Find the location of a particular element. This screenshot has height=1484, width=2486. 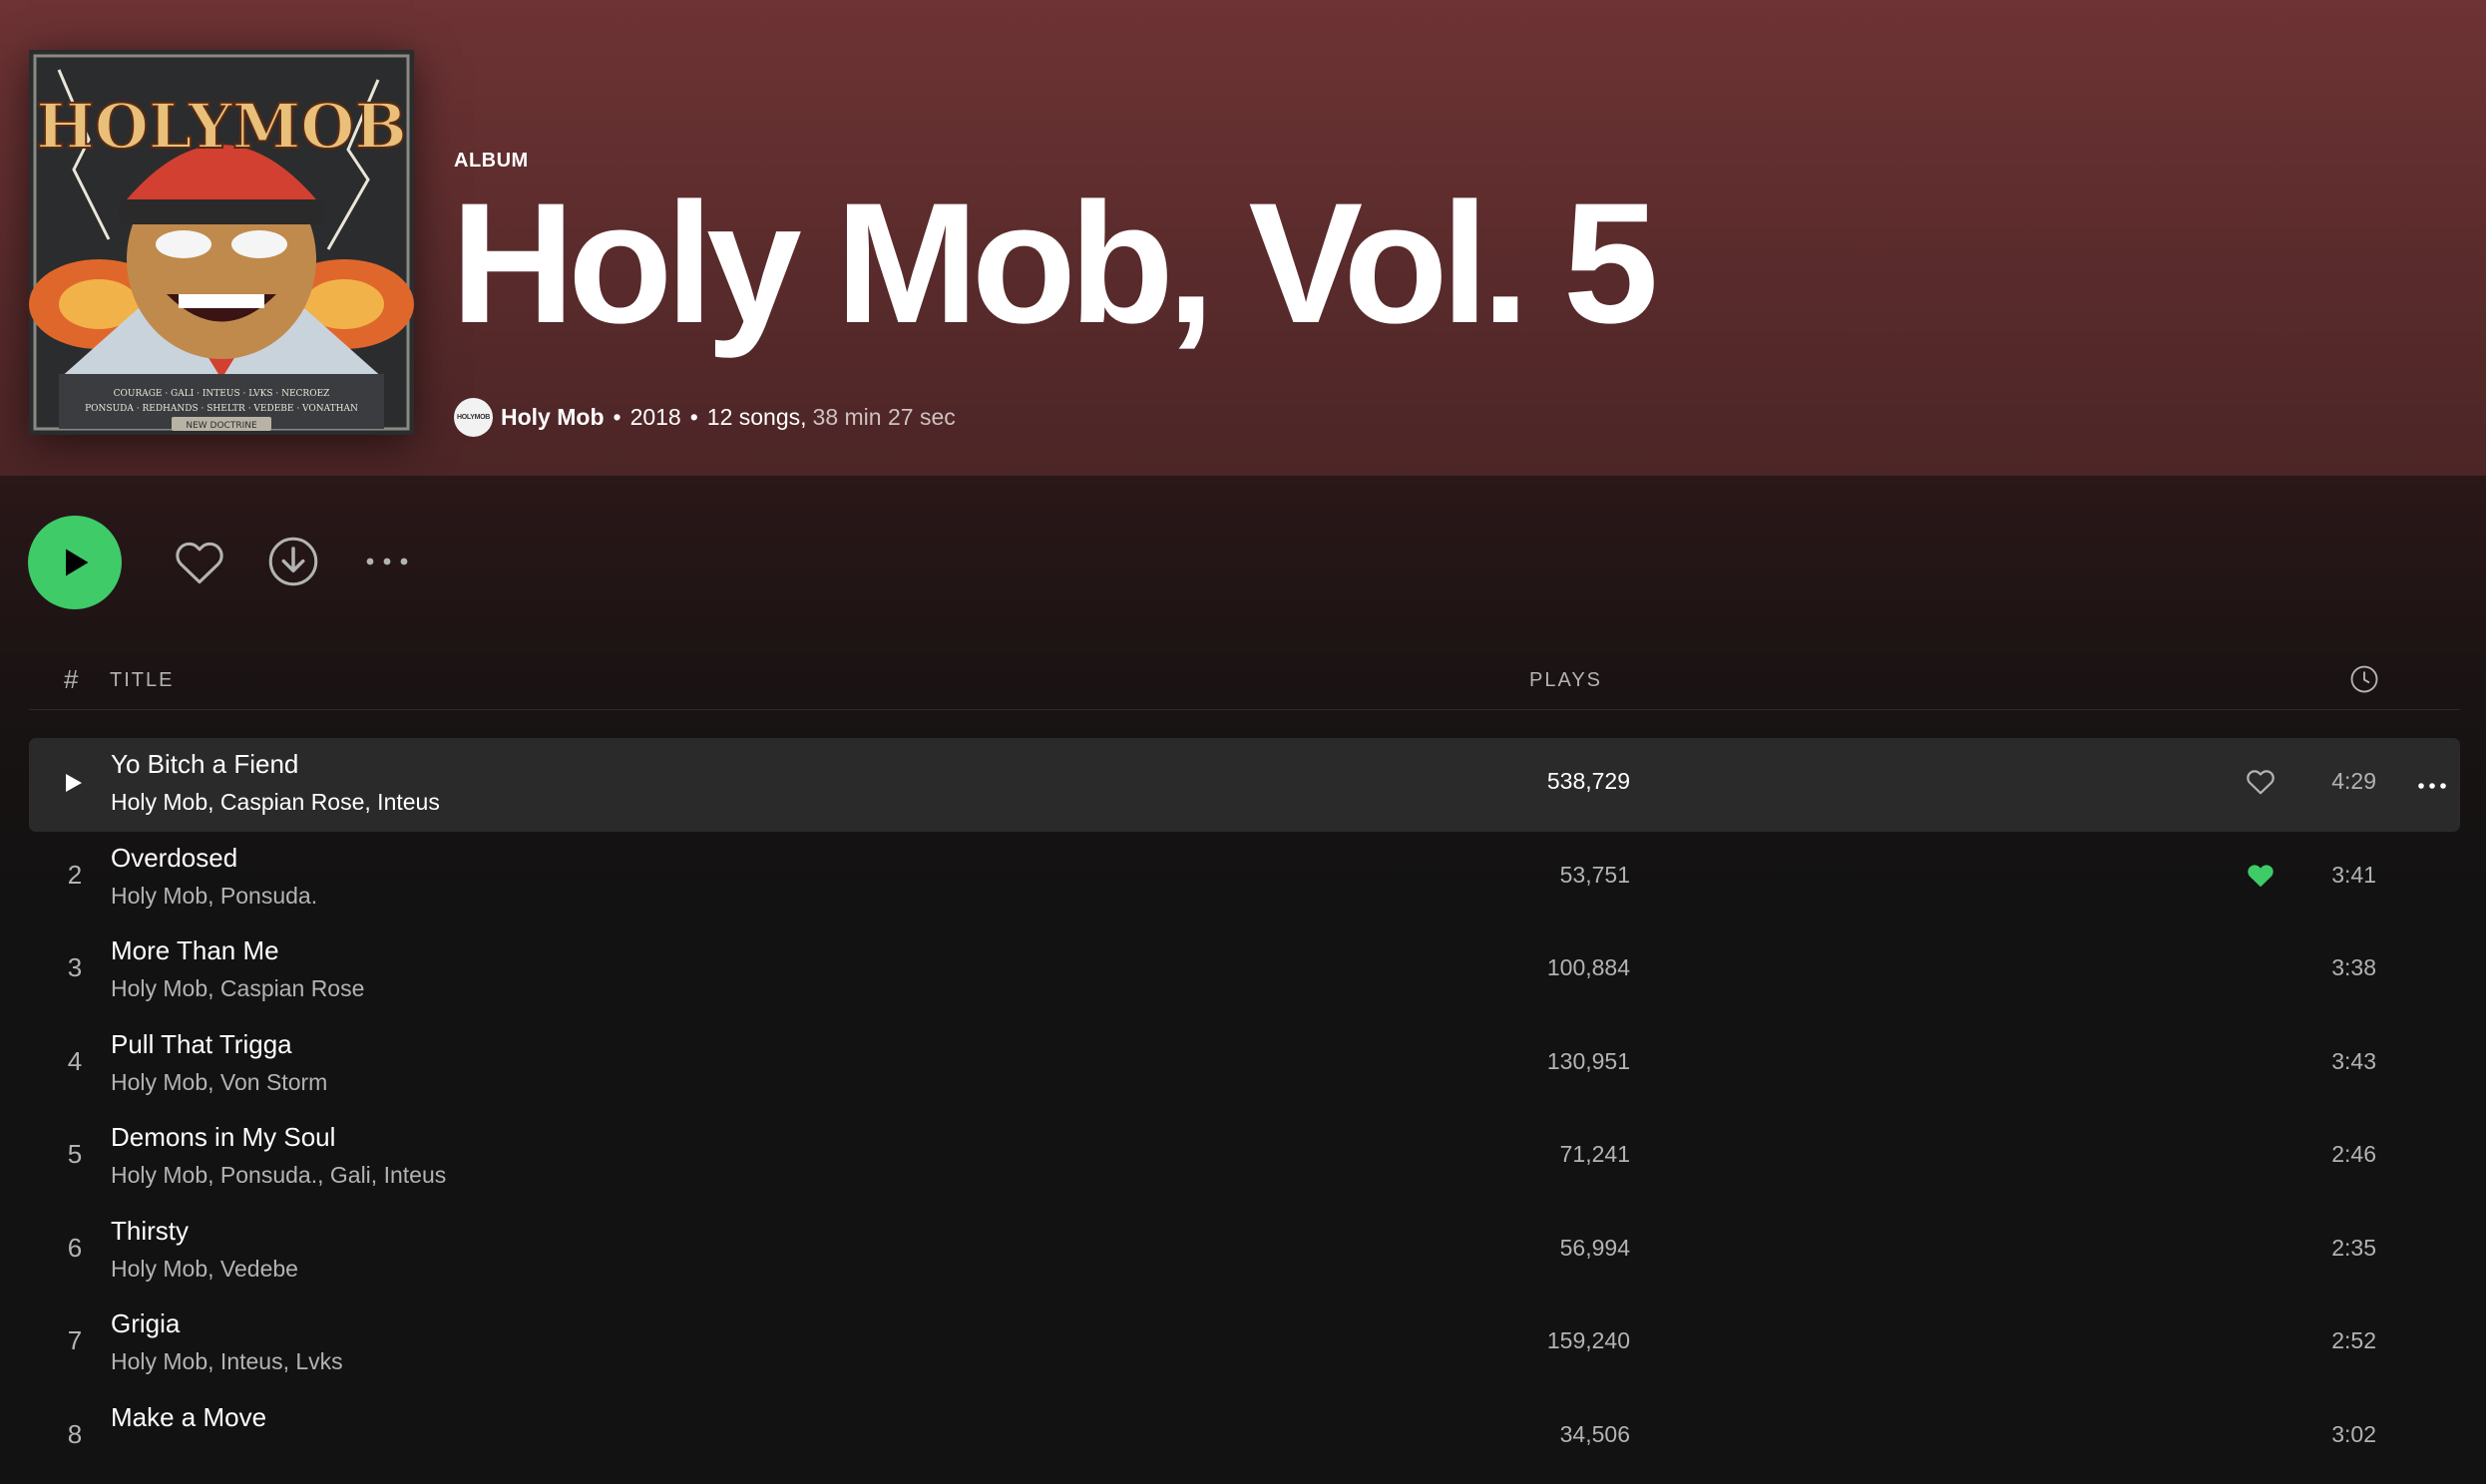

clock-icon is located at coordinates (2364, 679).